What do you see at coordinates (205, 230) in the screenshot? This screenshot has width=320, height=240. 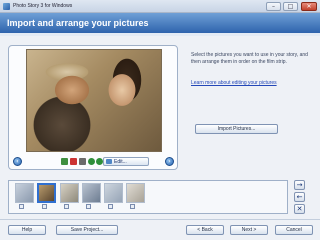 I see `back-button: < Back` at bounding box center [205, 230].